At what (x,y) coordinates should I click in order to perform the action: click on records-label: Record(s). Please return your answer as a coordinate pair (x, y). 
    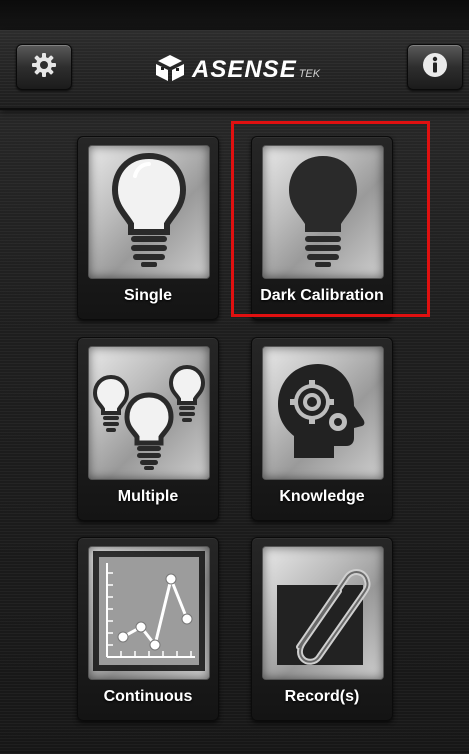
    Looking at the image, I should click on (322, 696).